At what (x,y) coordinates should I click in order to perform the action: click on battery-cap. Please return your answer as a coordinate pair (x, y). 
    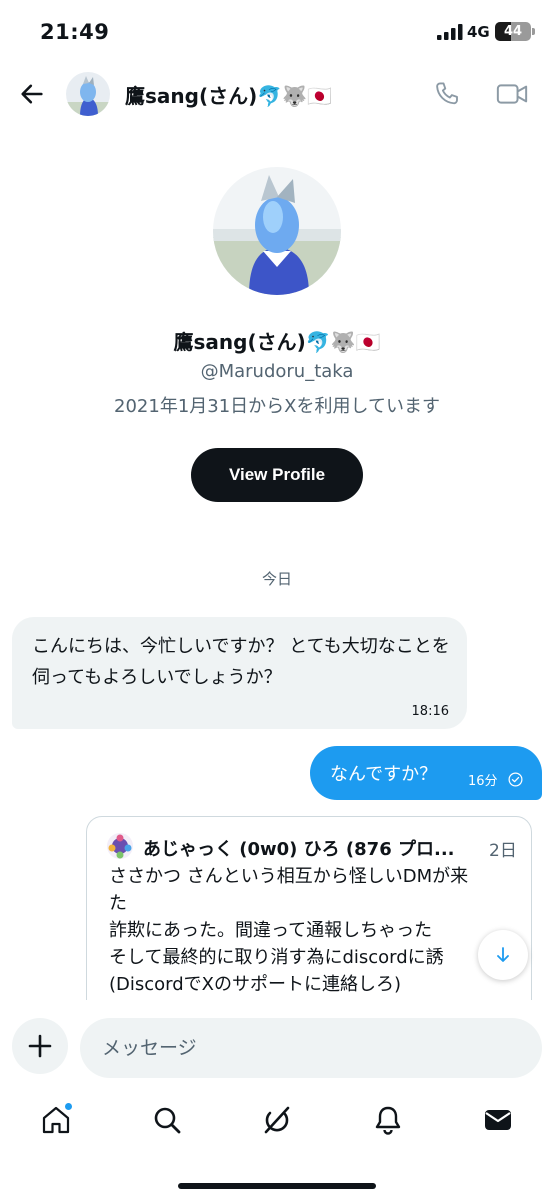
    Looking at the image, I should click on (533, 31).